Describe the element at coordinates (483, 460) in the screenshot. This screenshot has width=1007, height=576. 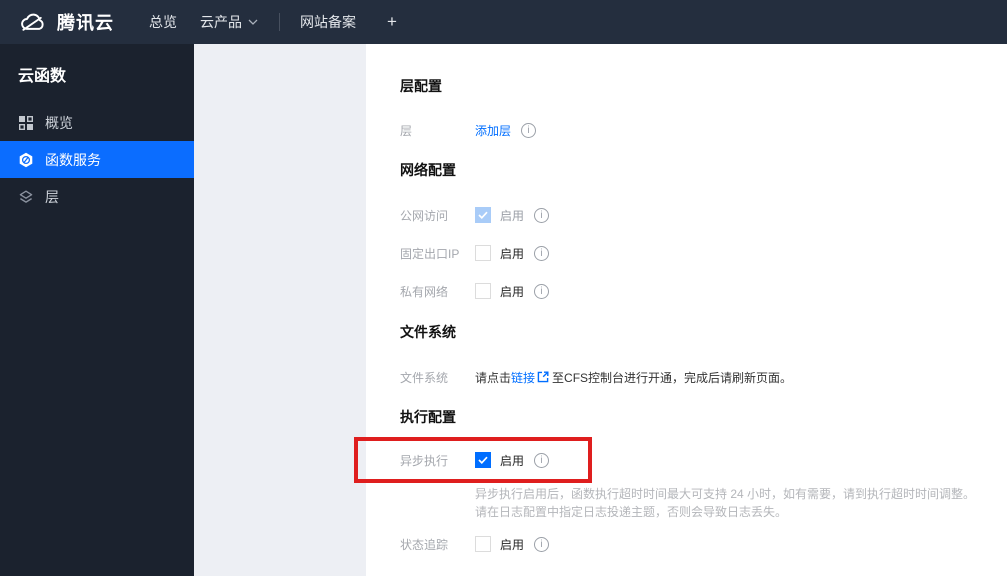
I see `async-execution-checkbox` at that location.